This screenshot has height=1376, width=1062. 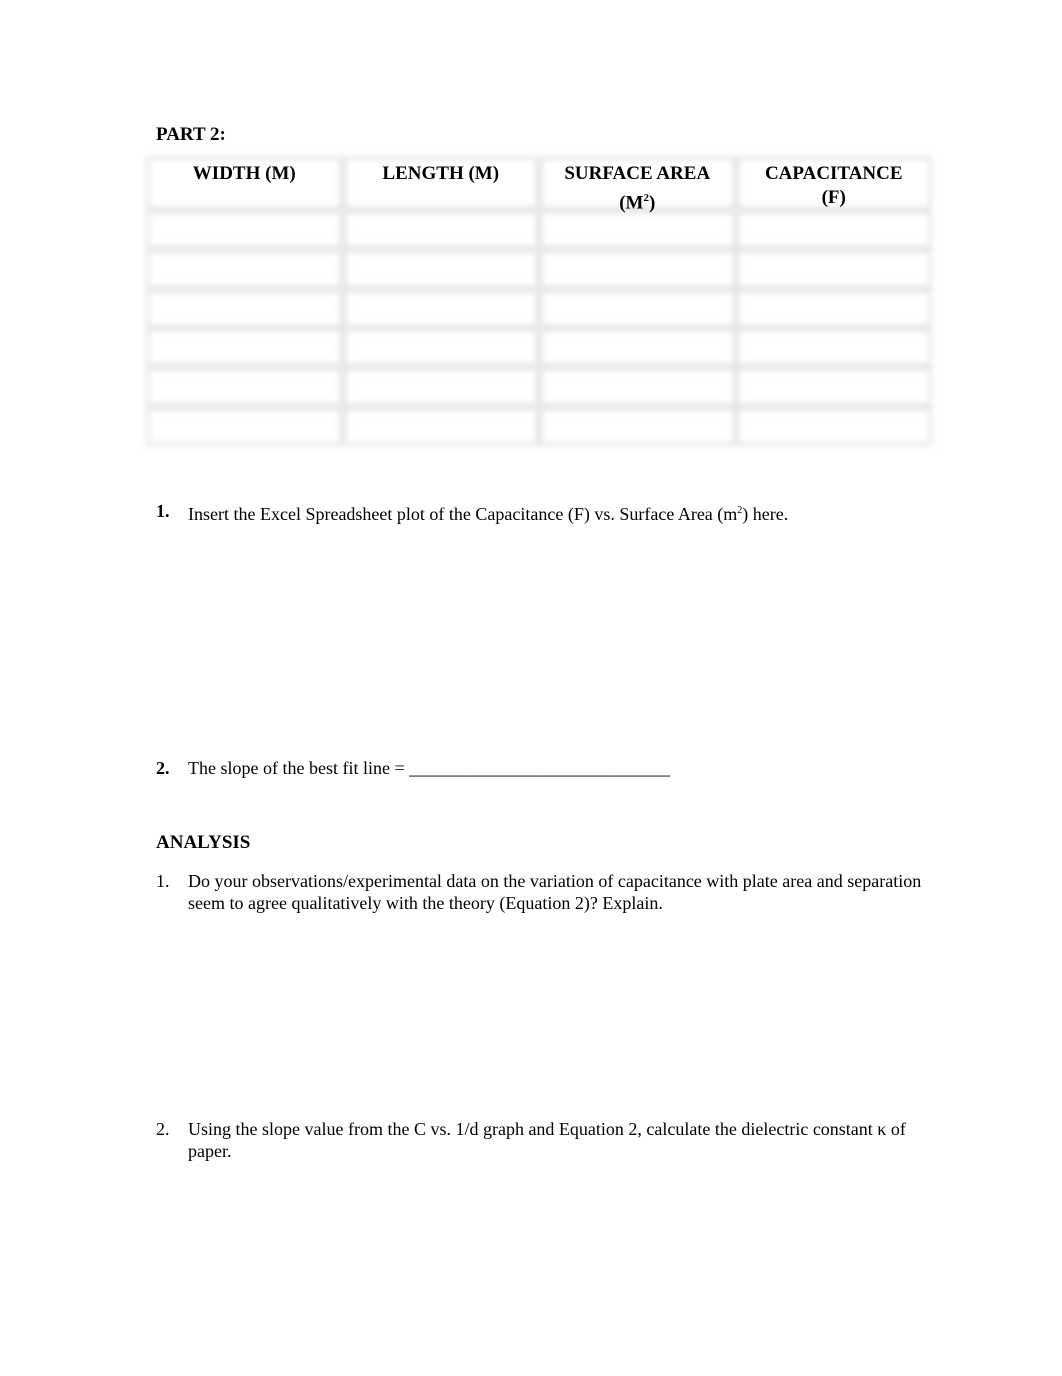 I want to click on answer-blank: _____________________________, so click(x=539, y=768).